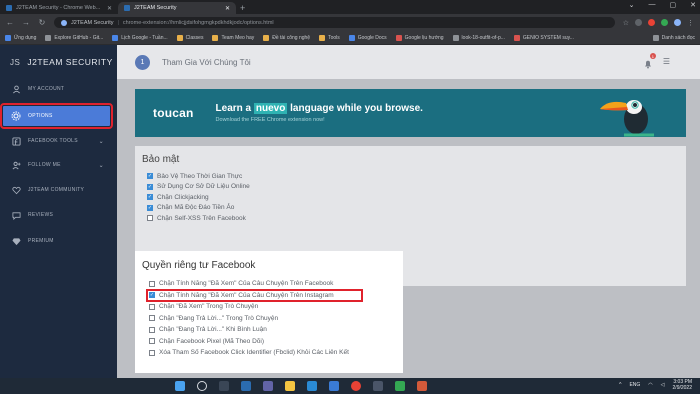 This screenshot has height=394, width=700. I want to click on checkbox-row: Chặn Self-XSS Trên Facebook, so click(416, 218).